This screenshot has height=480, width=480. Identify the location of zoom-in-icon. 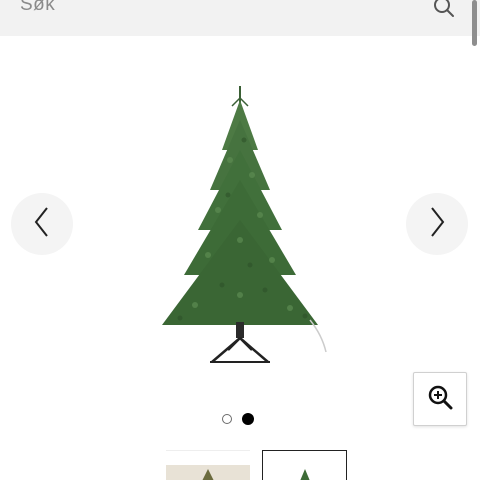
(440, 399).